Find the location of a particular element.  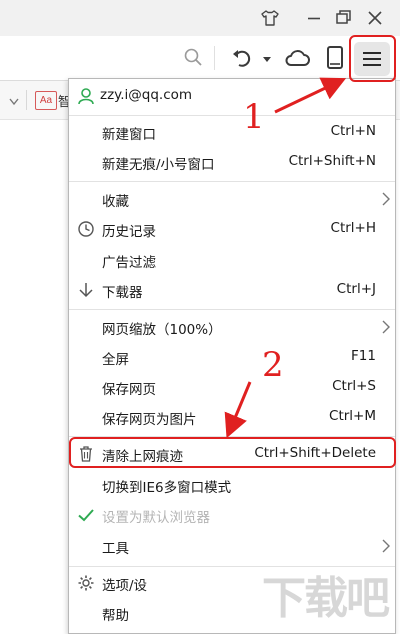

menu-item-save-page: 保存网页 Ctrl+S is located at coordinates (232, 387).